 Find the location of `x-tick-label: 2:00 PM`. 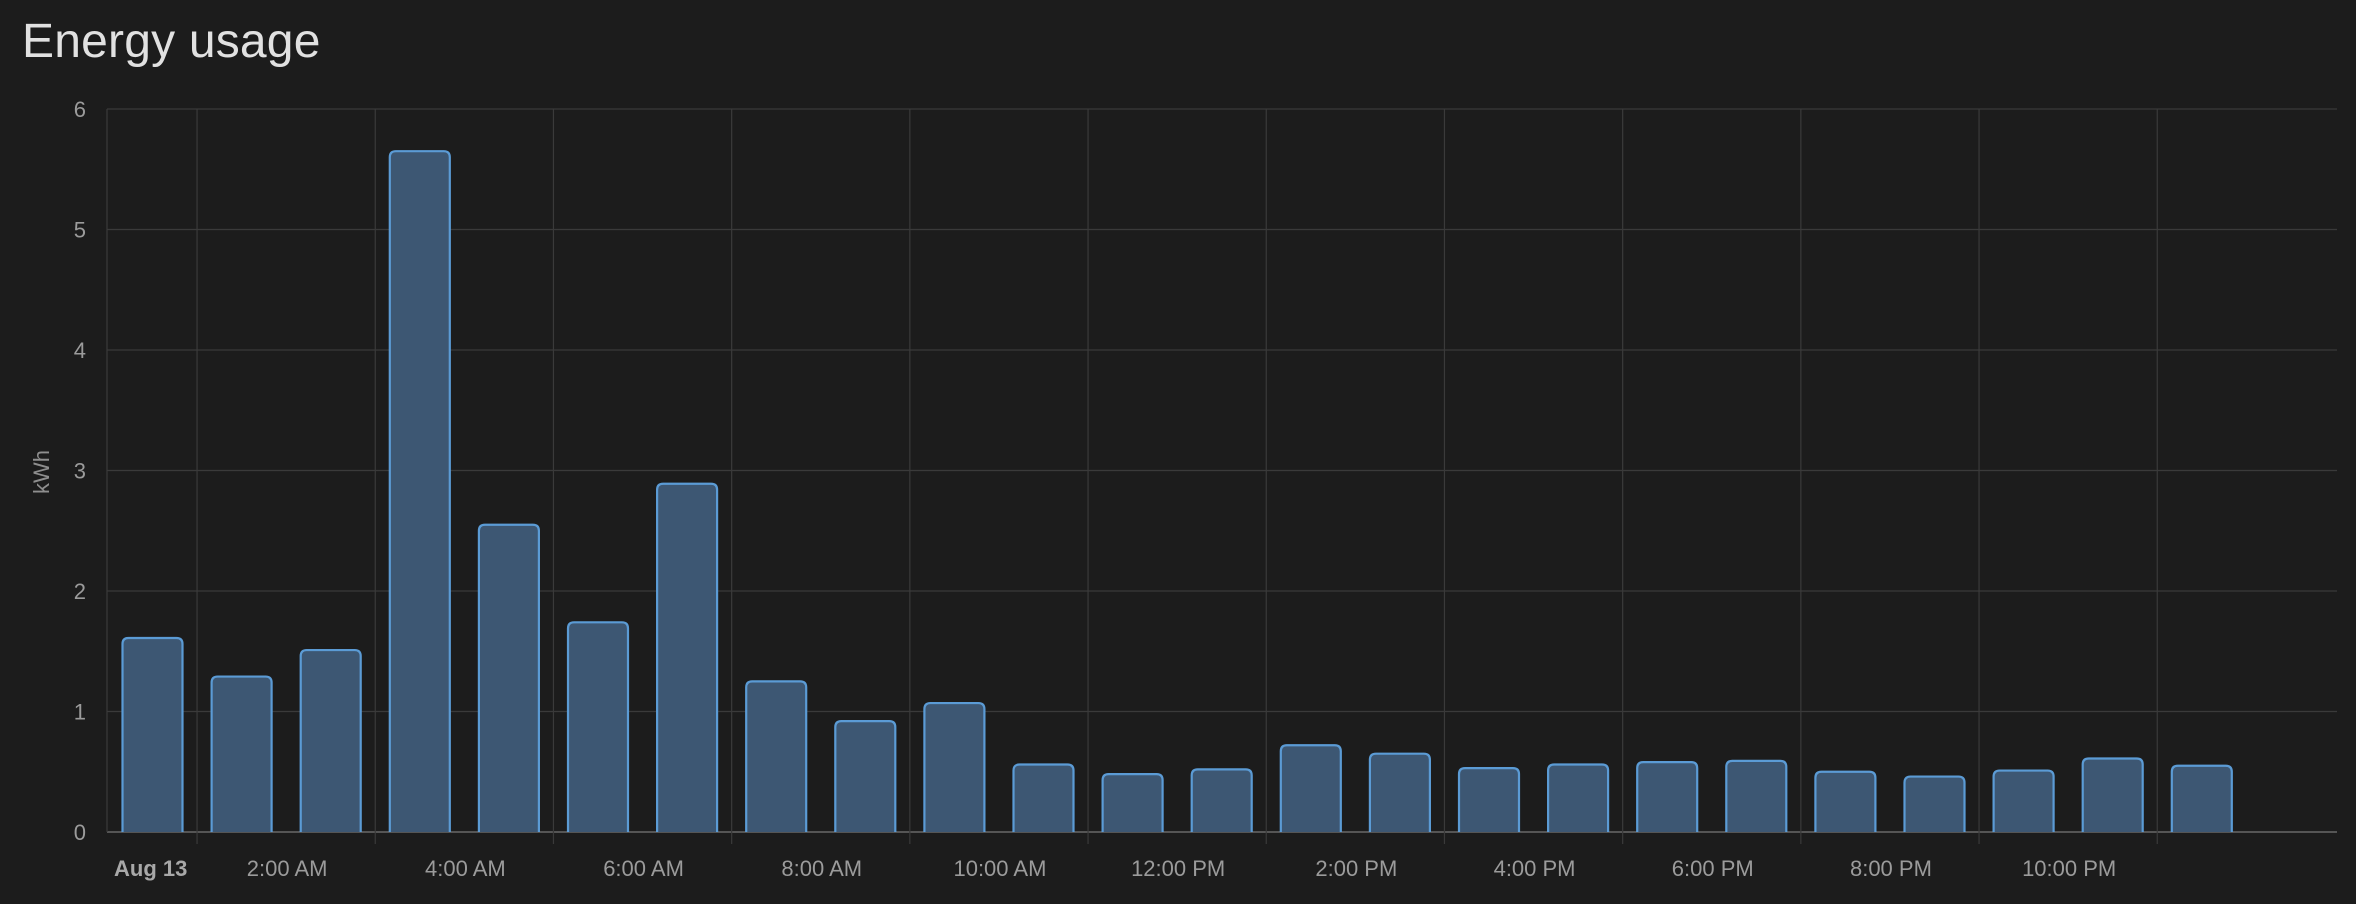

x-tick-label: 2:00 PM is located at coordinates (1356, 868).